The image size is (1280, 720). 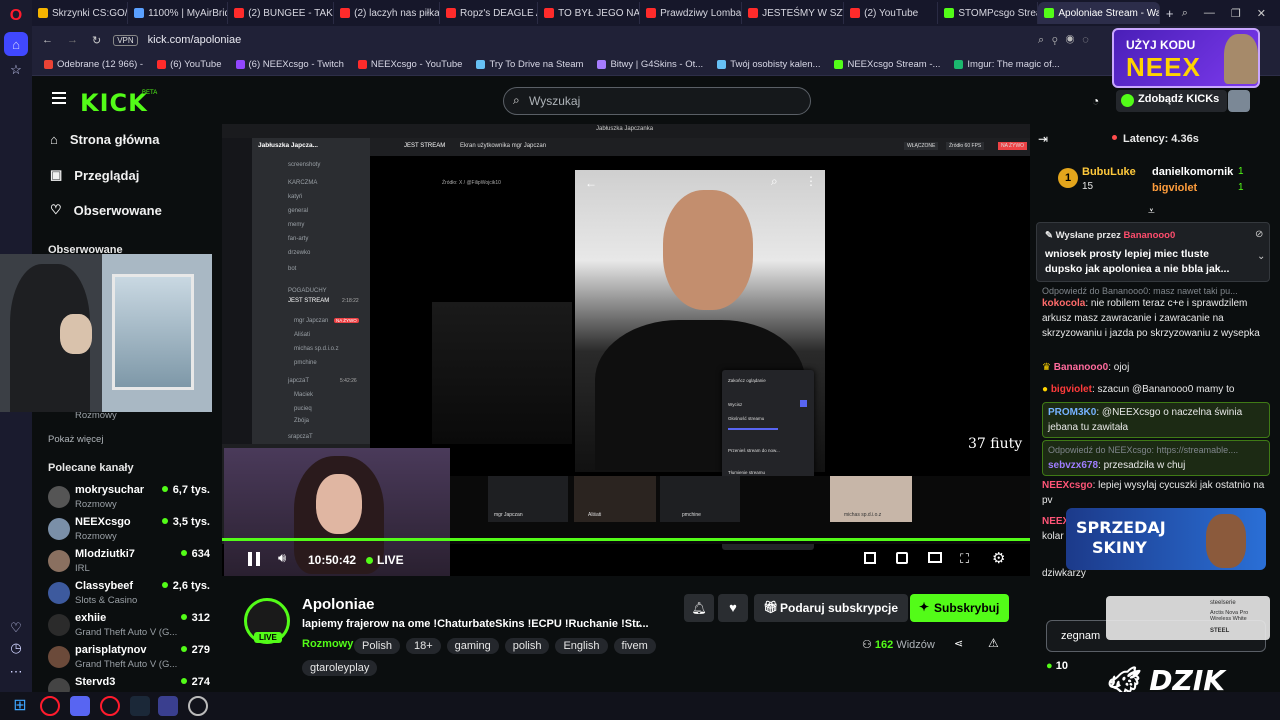 I want to click on maximize-icon: ❐, so click(x=1236, y=13).